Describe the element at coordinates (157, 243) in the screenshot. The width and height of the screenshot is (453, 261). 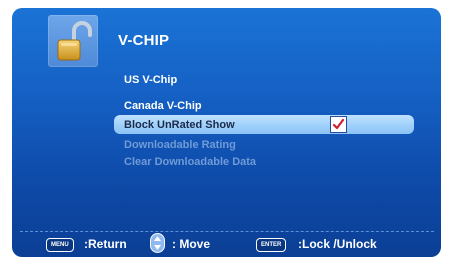
I see `up-down-arrows-icon` at that location.